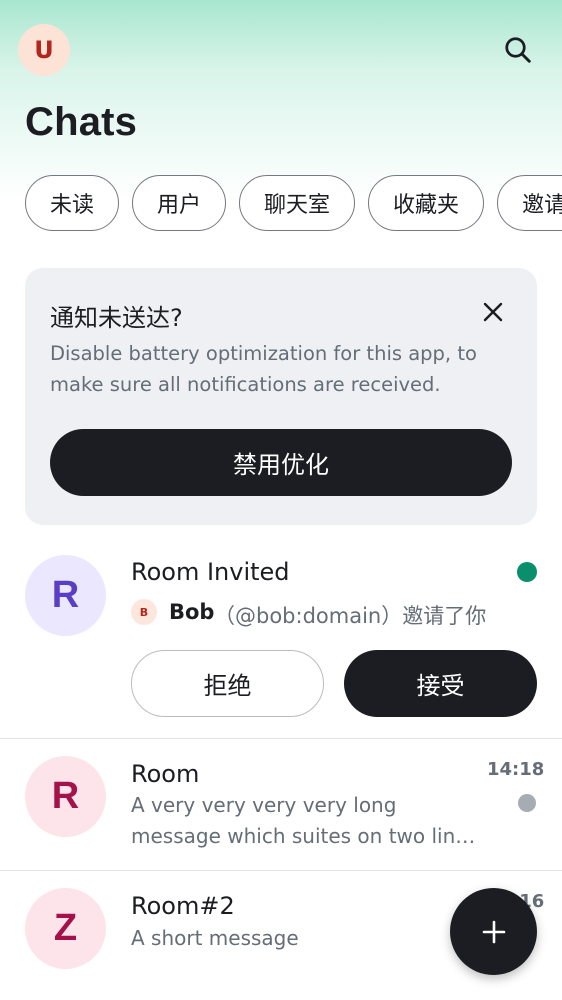 The image size is (562, 1000). Describe the element at coordinates (183, 906) in the screenshot. I see `room-name: Room#2` at that location.